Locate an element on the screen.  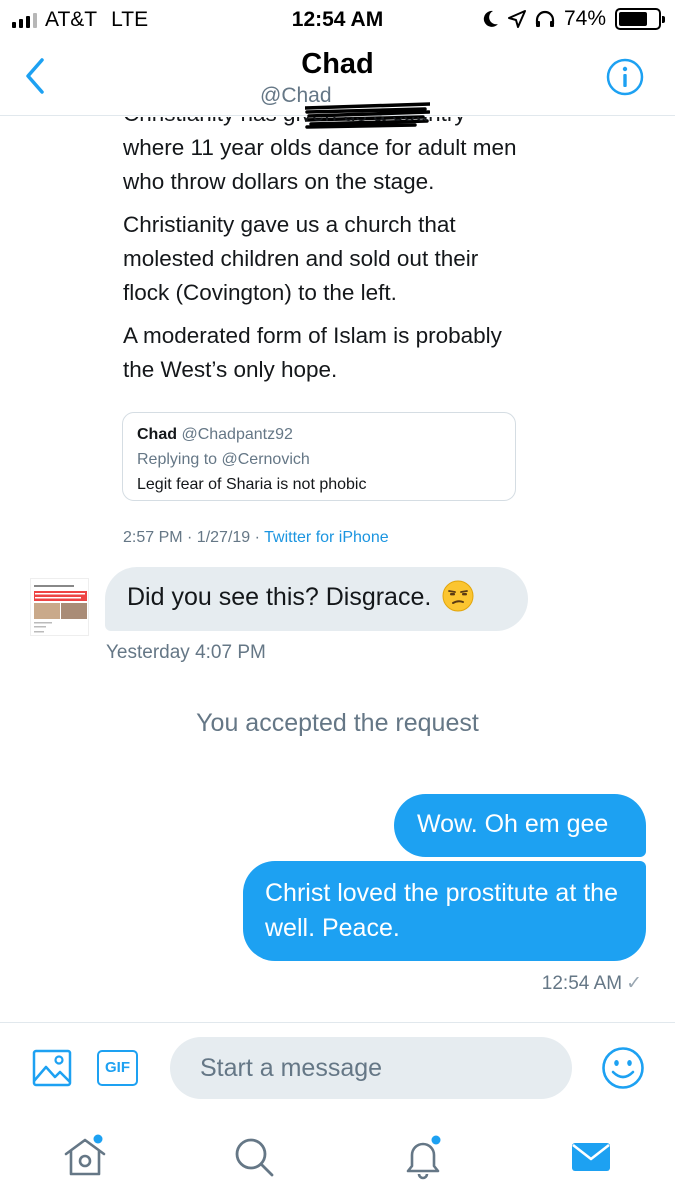
location-arrow-icon is located at coordinates (516, 19).